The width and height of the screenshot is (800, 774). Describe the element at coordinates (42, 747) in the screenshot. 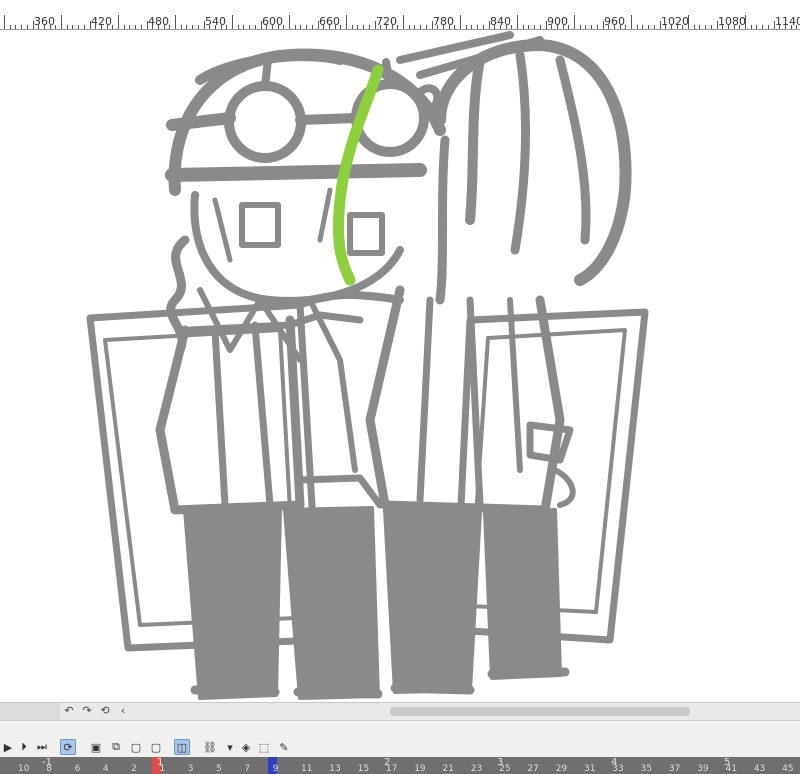

I see `skip-end-icon: ⏭` at that location.